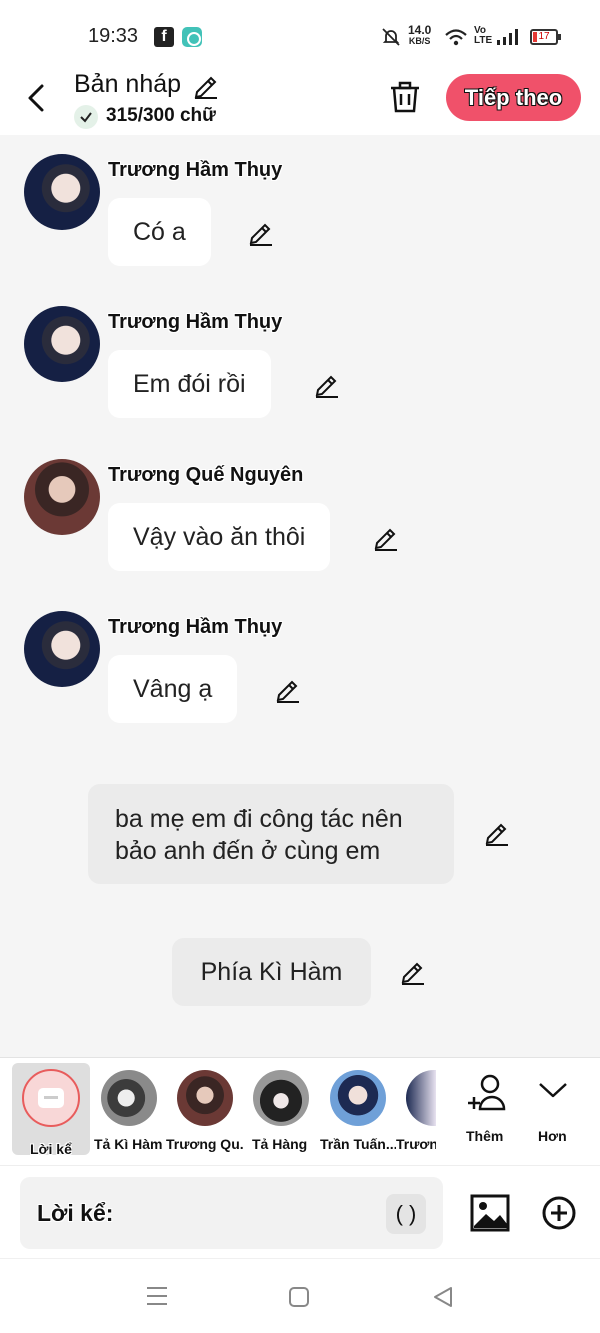 Image resolution: width=600 pixels, height=1333 pixels. I want to click on narration-input: Lời kể: ( ), so click(231, 1213).